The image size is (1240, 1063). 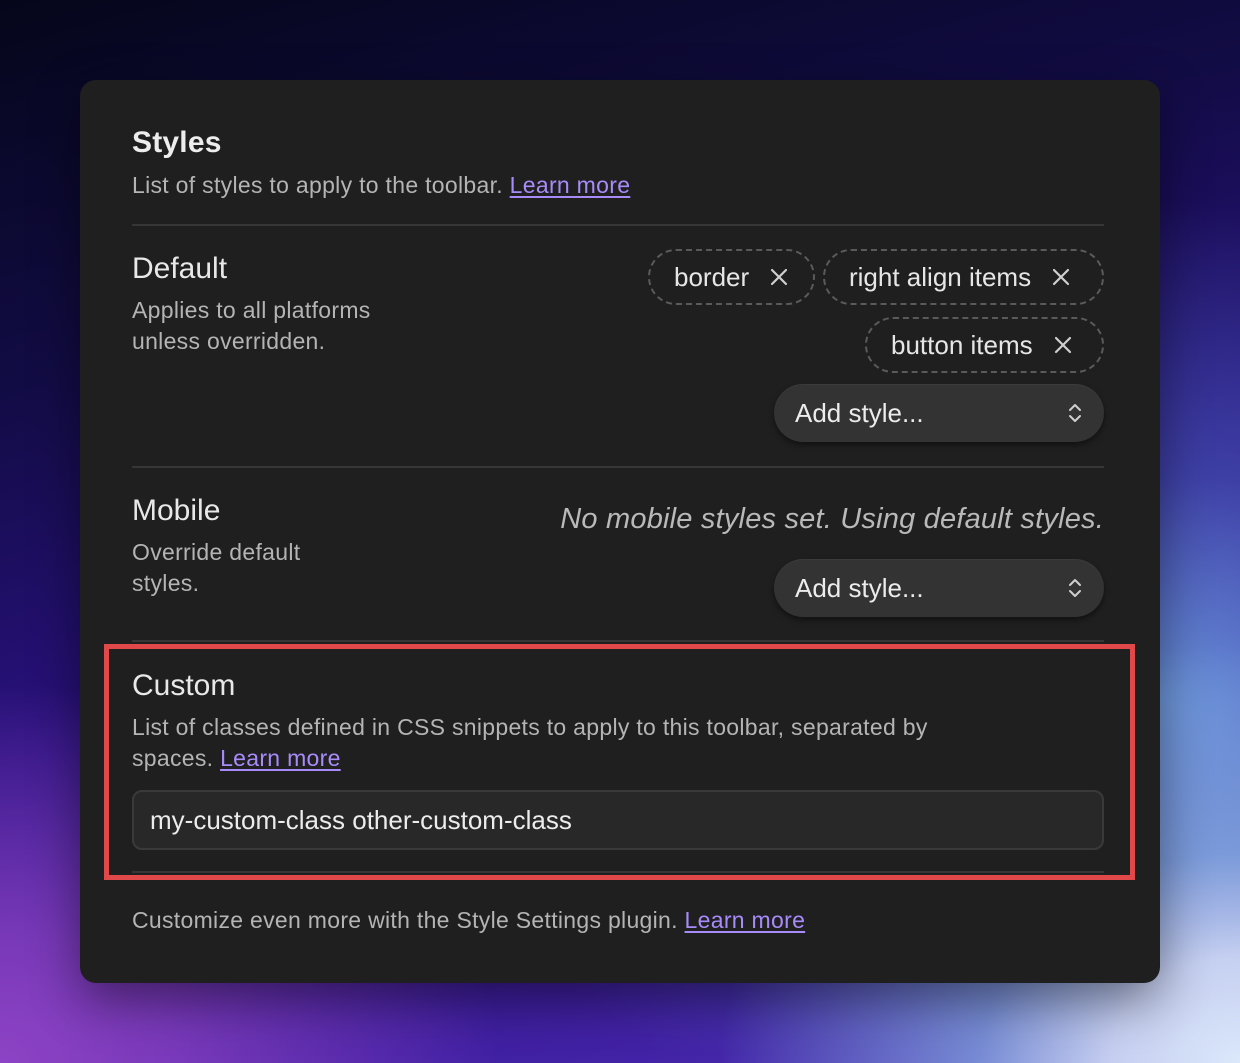 I want to click on style-chip-button-items: button items, so click(x=984, y=345).